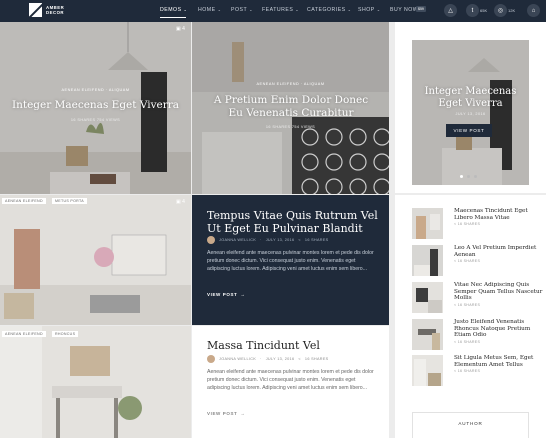 The image size is (546, 438). I want to click on post-image-tile: AENEAN ELEIFEND RHONCUS, so click(95, 382).